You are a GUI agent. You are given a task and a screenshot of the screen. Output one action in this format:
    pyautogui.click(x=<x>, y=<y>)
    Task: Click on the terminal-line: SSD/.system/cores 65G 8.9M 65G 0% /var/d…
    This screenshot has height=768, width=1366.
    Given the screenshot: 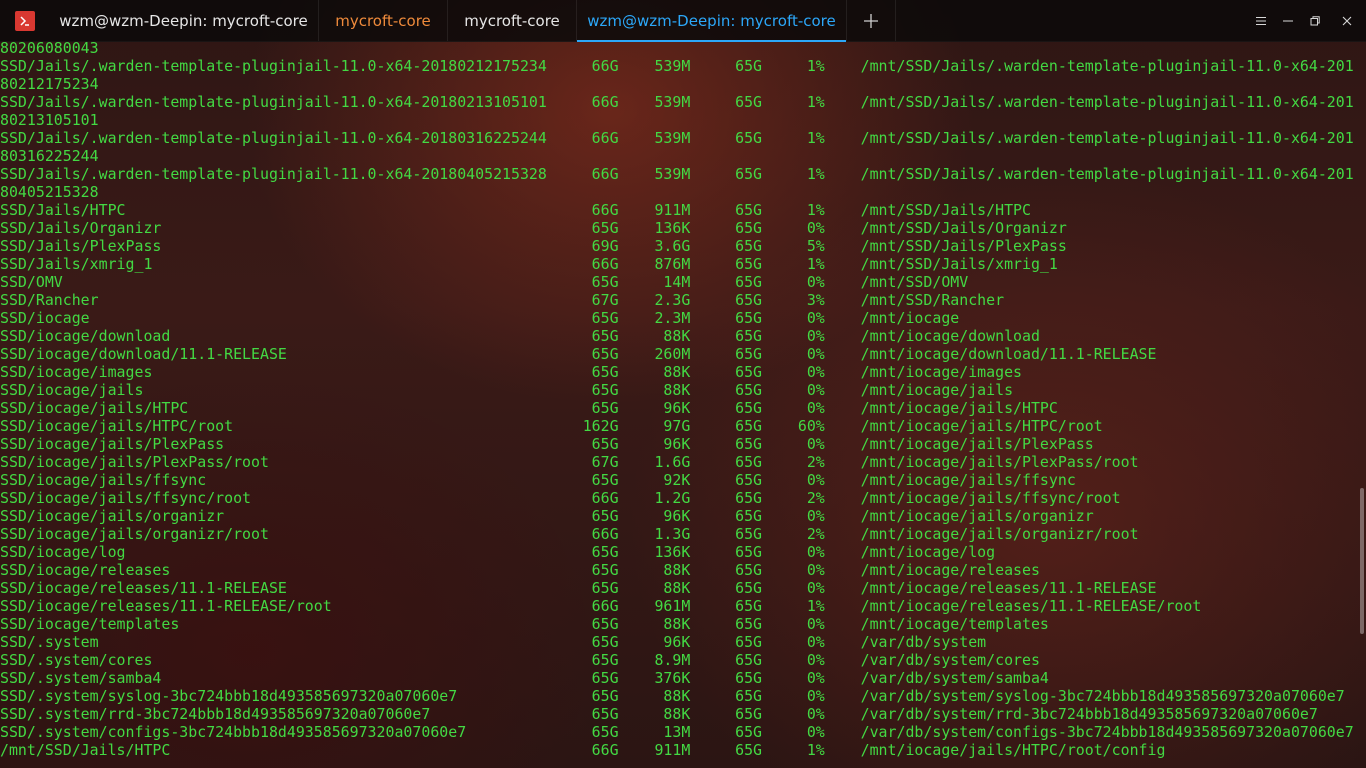 What is the action you would take?
    pyautogui.click(x=520, y=660)
    